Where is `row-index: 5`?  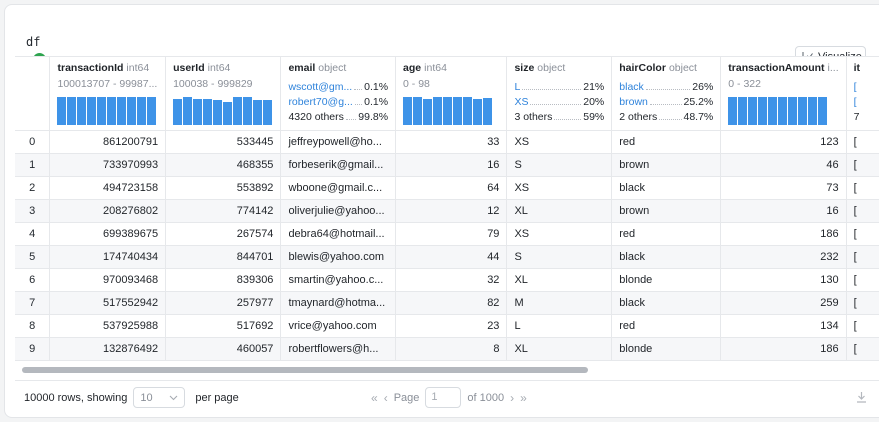
row-index: 5 is located at coordinates (33, 257).